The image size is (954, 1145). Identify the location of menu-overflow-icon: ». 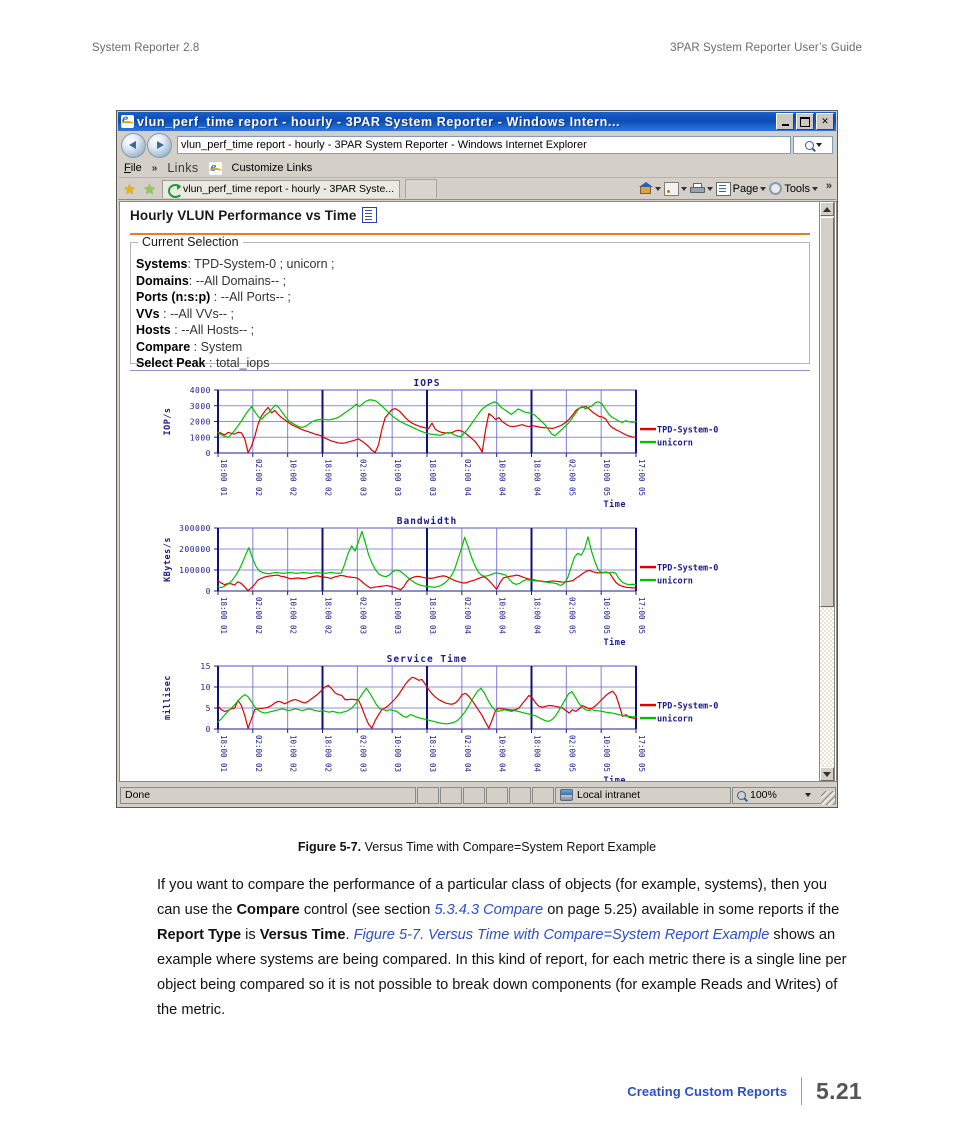
(155, 168).